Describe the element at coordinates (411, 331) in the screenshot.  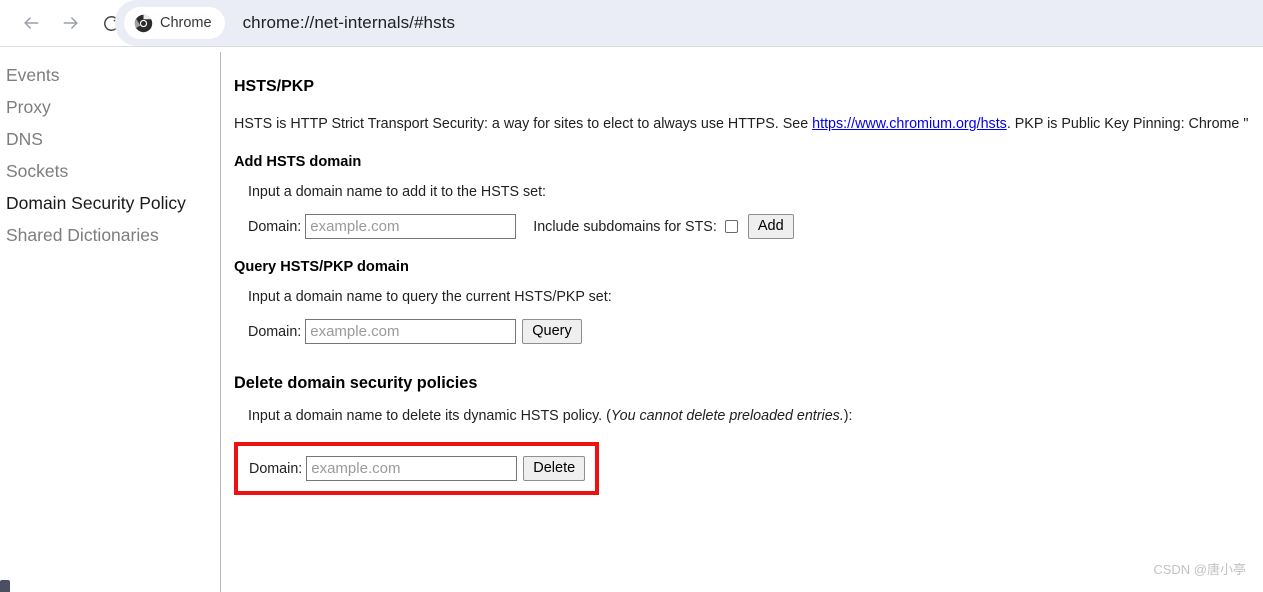
I see `query-domain-input` at that location.